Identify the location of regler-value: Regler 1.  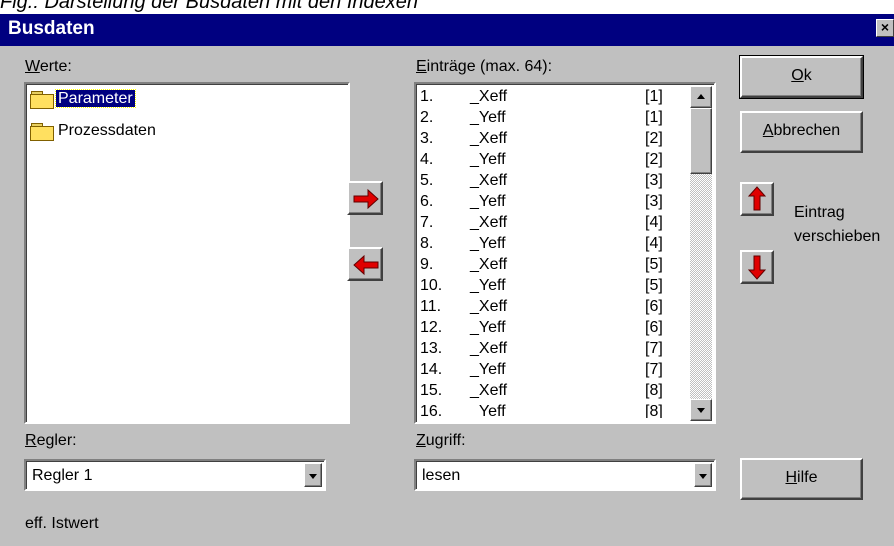
(62, 475).